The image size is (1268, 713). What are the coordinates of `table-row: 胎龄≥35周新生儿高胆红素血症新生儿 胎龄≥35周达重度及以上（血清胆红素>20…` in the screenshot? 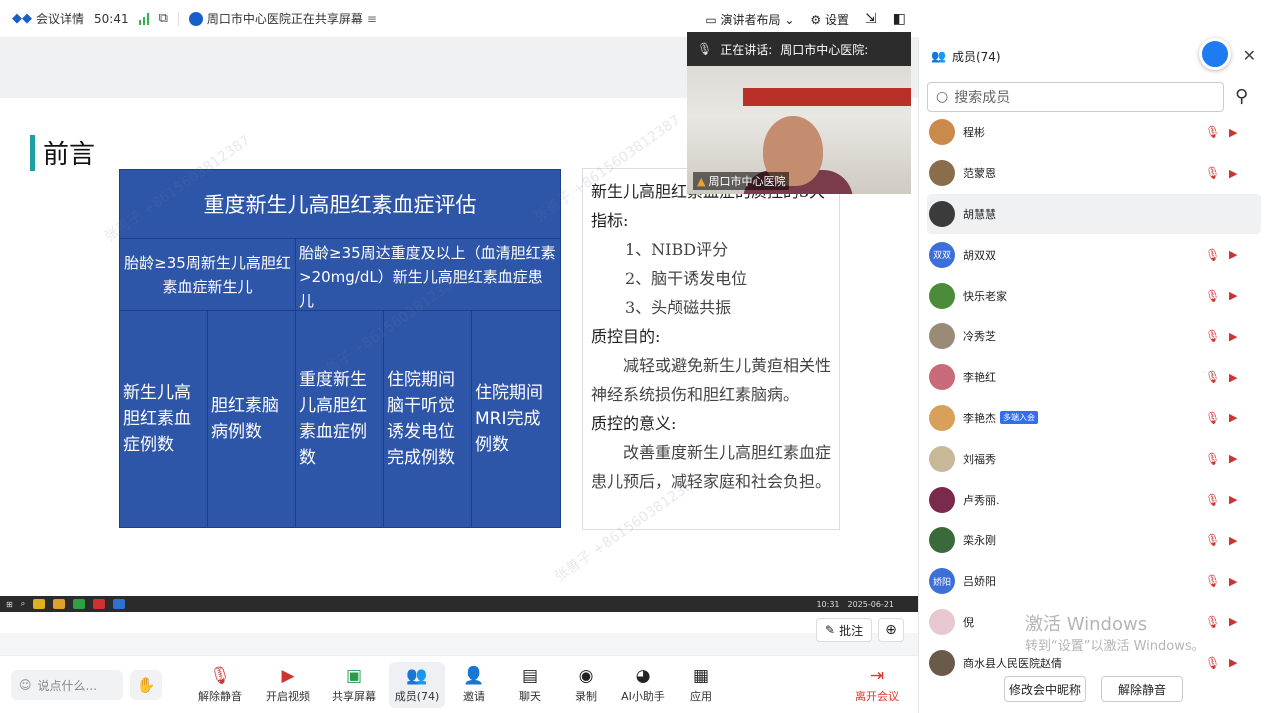 It's located at (340, 275).